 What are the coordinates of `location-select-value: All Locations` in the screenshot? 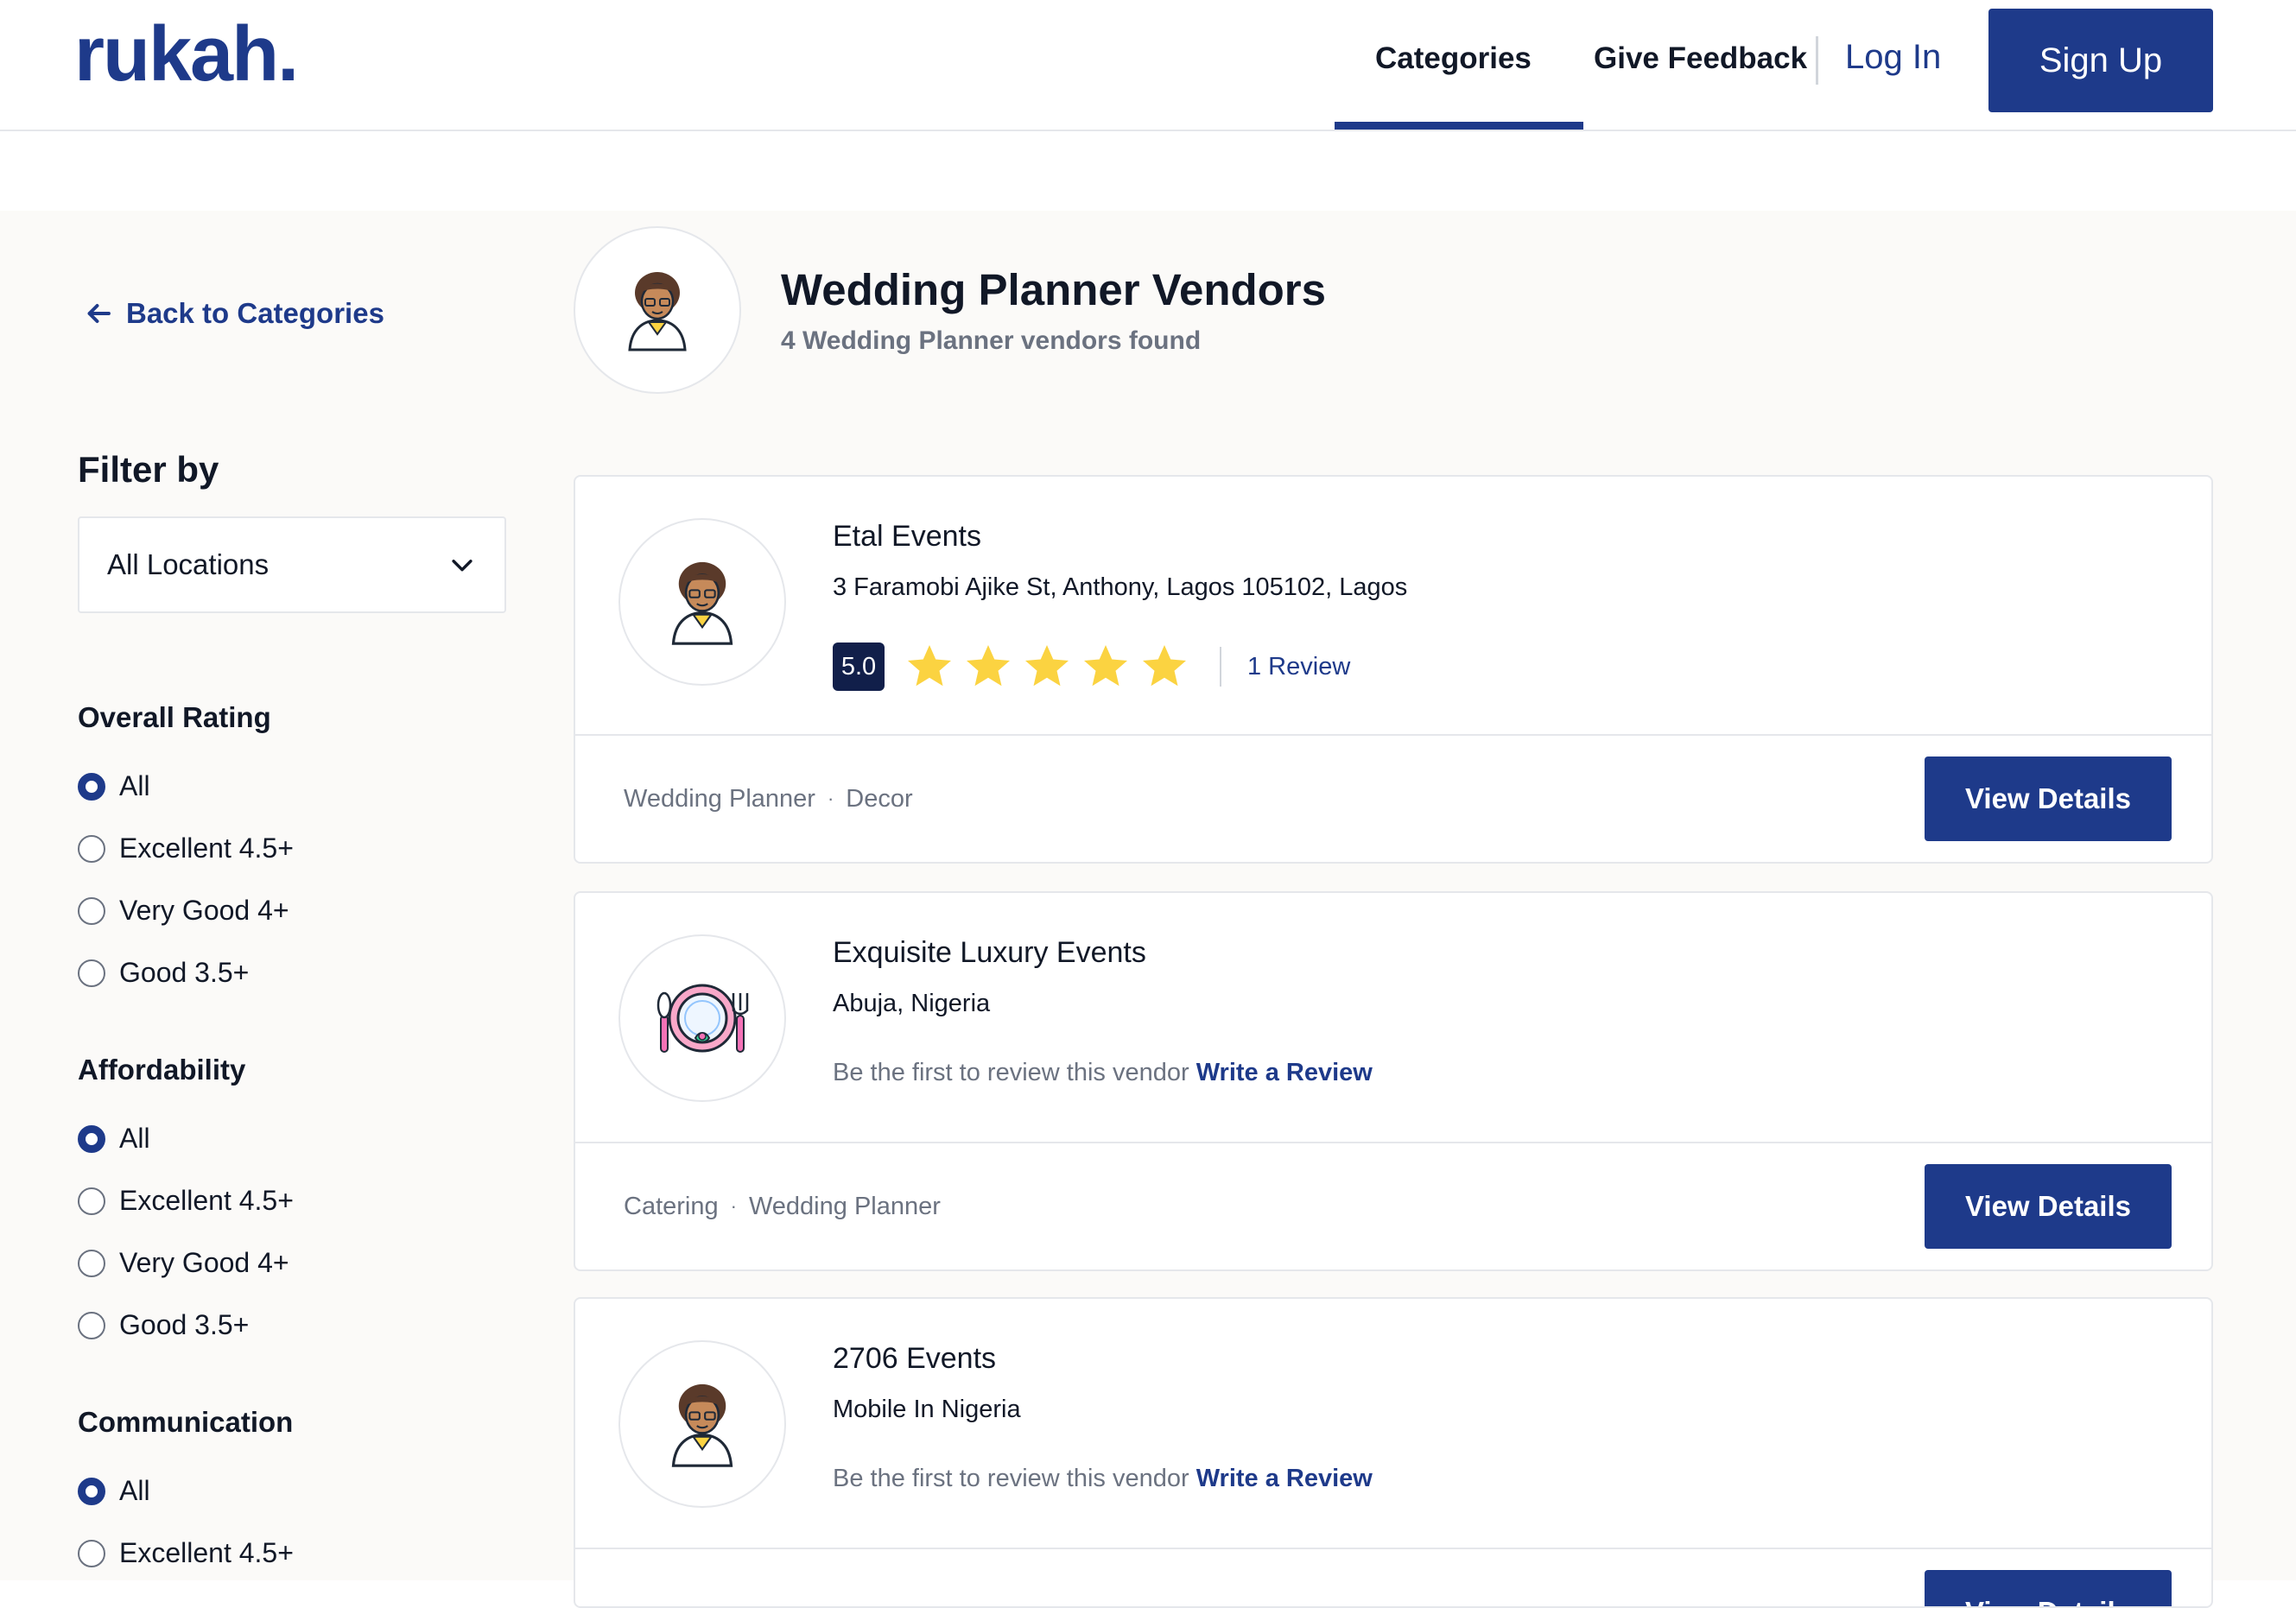 It's located at (188, 564).